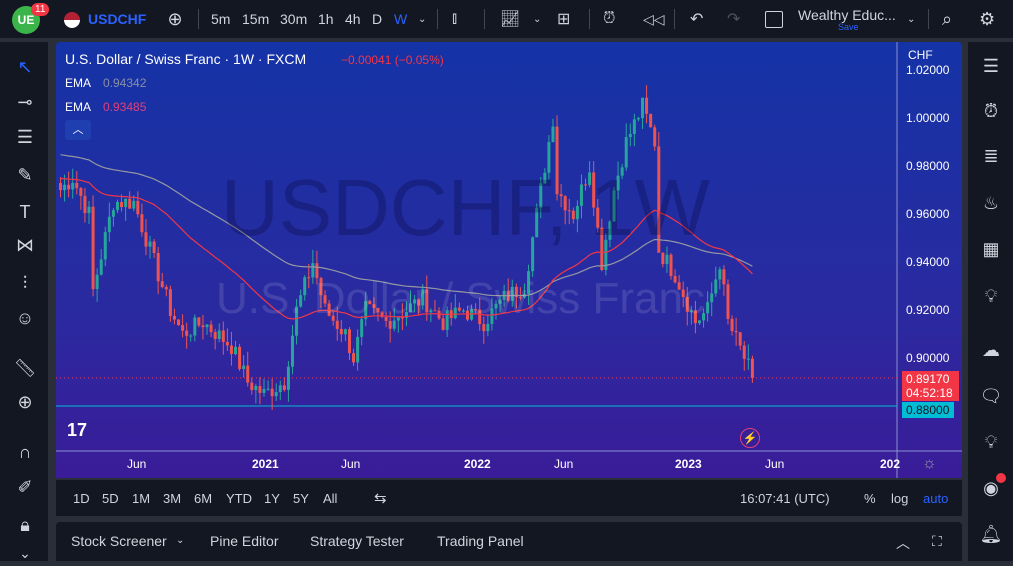 The width and height of the screenshot is (1013, 566). Describe the element at coordinates (25, 212) in the screenshot. I see `text-icon: T` at that location.